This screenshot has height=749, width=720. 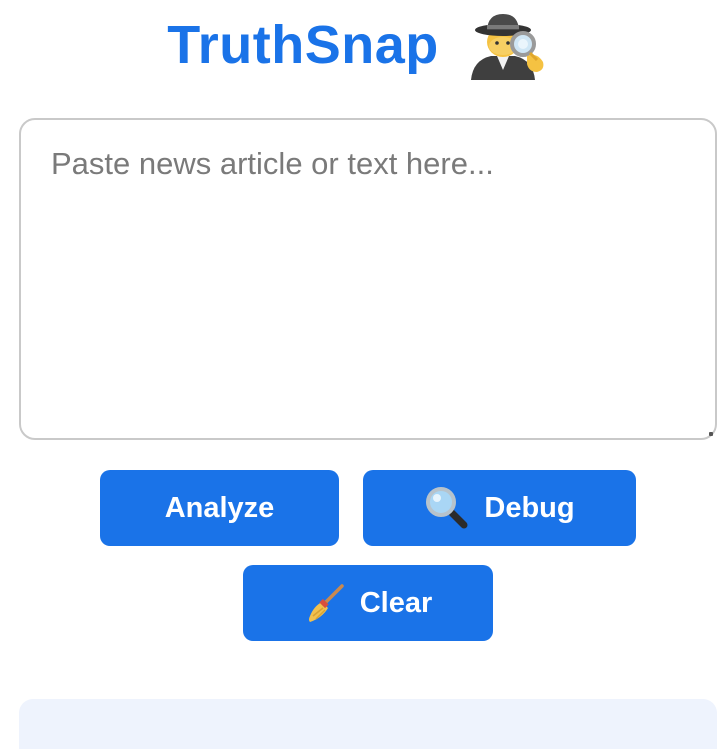 I want to click on resize-handle, so click(x=711, y=434).